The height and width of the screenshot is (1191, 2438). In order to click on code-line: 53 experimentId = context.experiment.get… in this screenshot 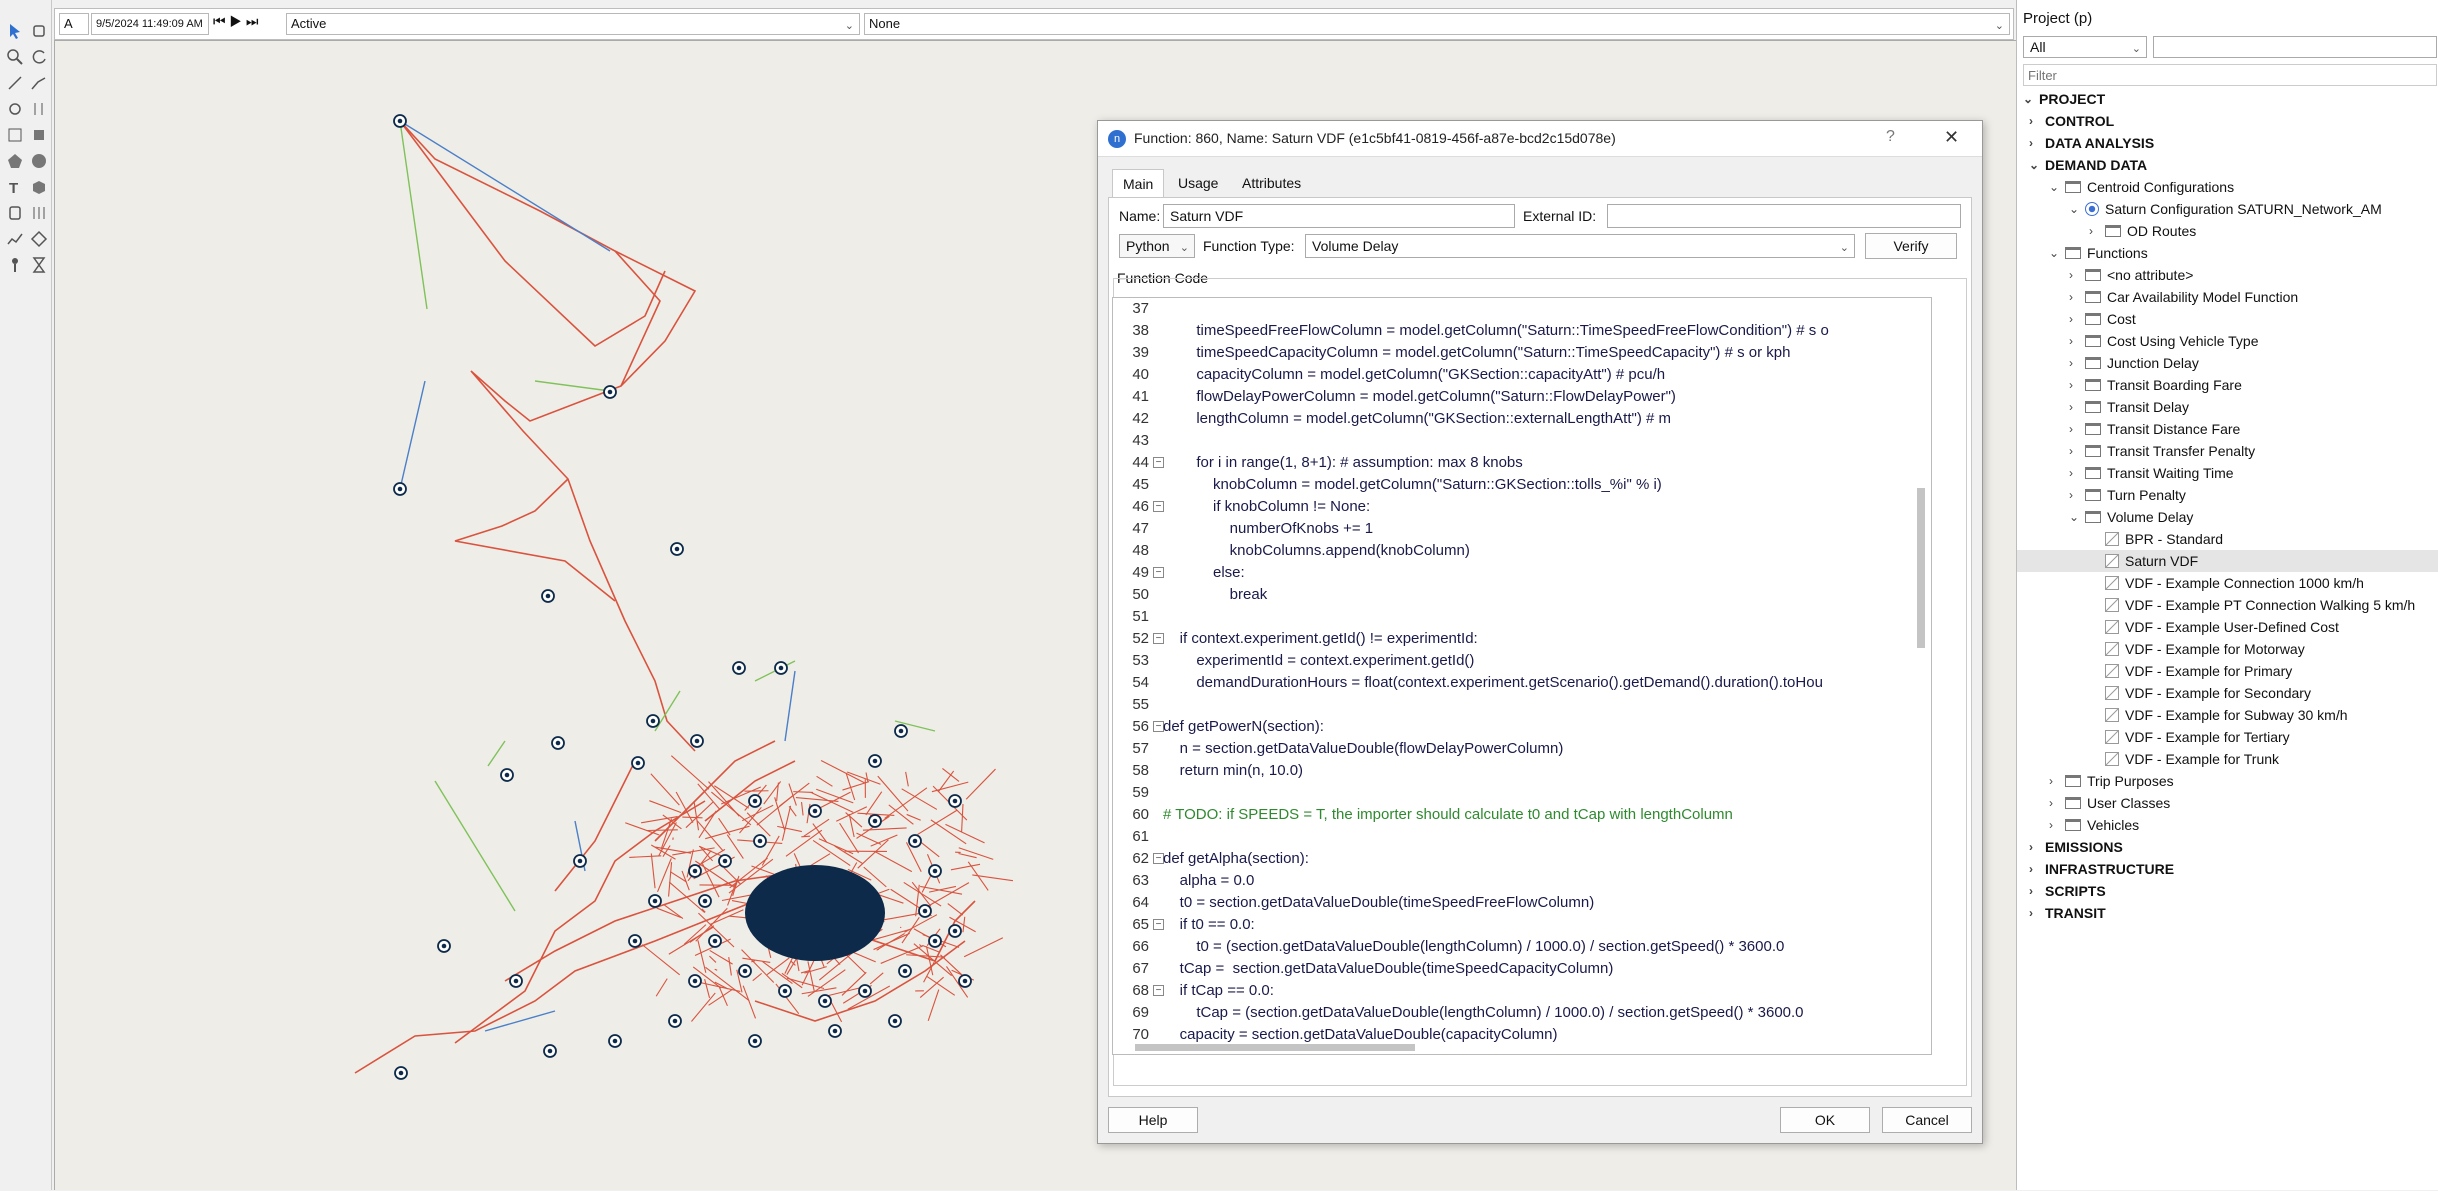, I will do `click(1522, 661)`.